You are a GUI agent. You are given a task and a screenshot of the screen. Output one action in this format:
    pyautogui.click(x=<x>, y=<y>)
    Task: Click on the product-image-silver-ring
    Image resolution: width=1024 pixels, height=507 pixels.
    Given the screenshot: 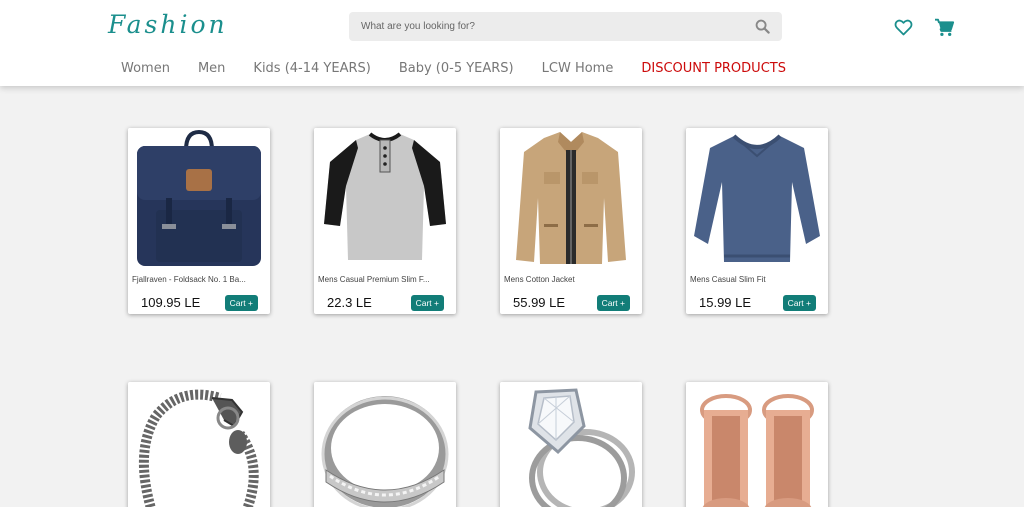 What is the action you would take?
    pyautogui.click(x=385, y=444)
    